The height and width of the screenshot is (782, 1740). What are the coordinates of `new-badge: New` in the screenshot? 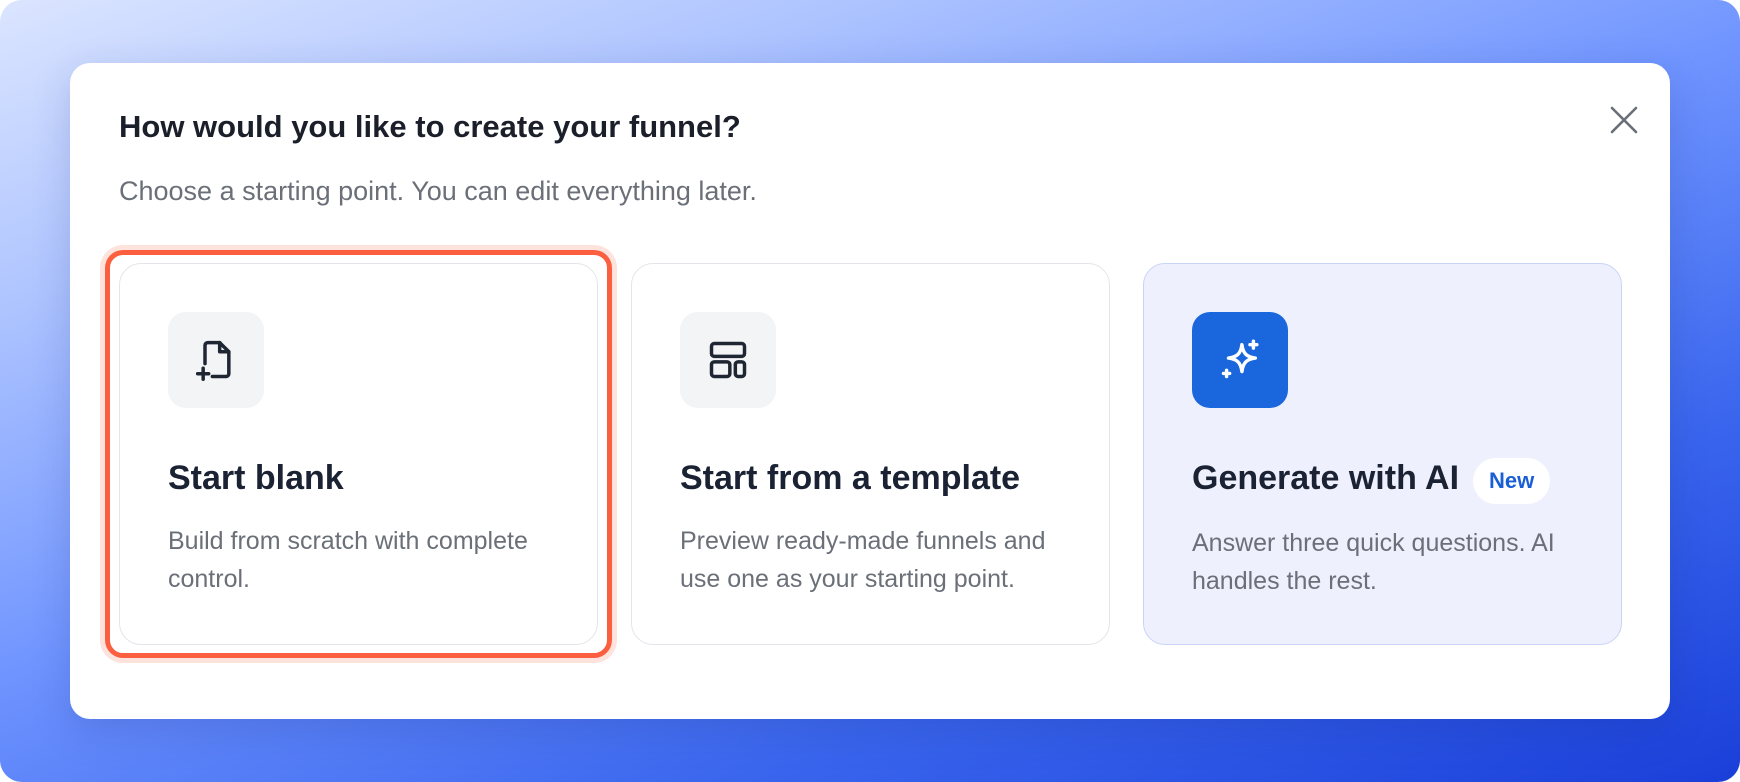 It's located at (1512, 481).